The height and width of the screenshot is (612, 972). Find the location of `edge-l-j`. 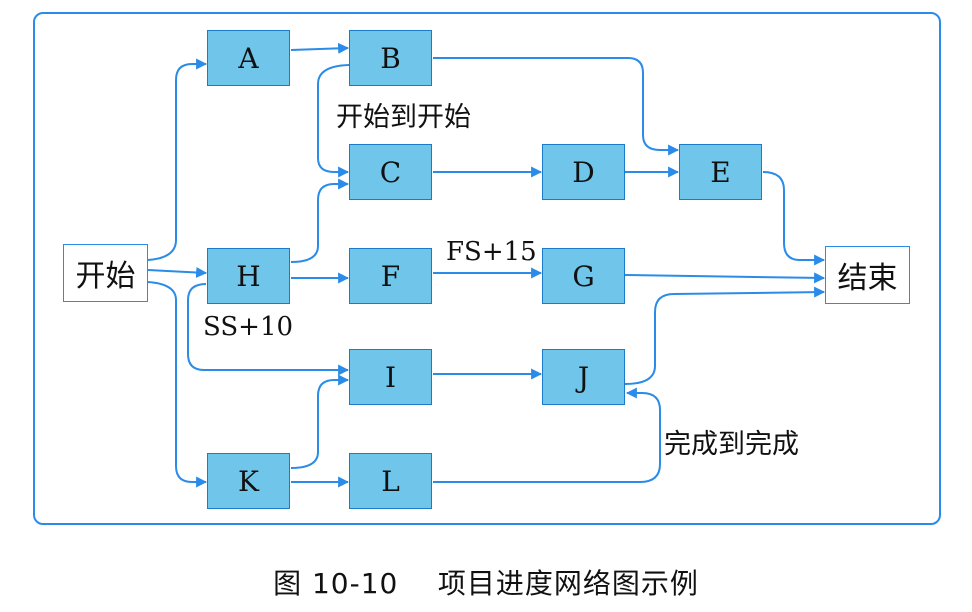

edge-l-j is located at coordinates (547, 435).